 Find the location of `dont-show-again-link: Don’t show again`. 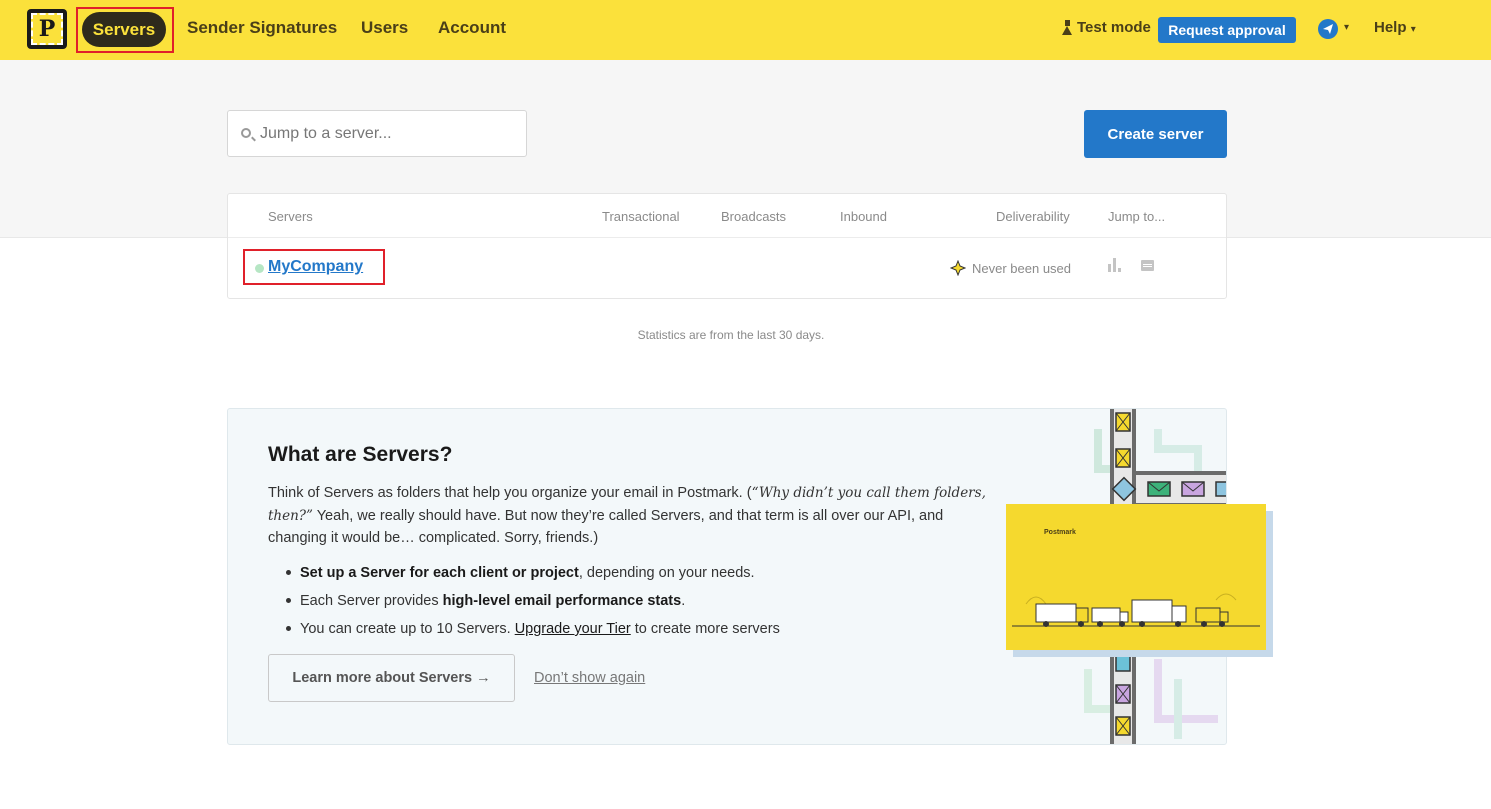

dont-show-again-link: Don’t show again is located at coordinates (589, 678).